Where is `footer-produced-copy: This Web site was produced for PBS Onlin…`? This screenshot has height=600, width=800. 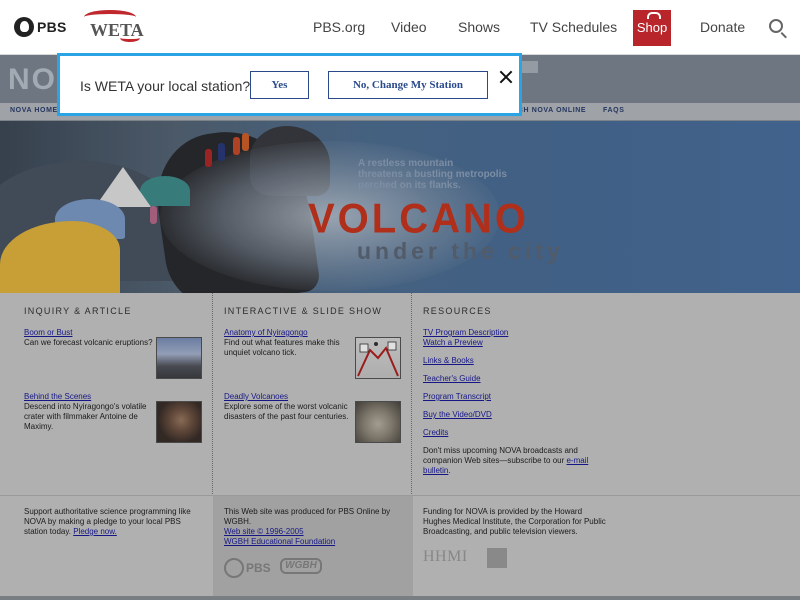 footer-produced-copy: This Web site was produced for PBS Onlin… is located at coordinates (307, 516).